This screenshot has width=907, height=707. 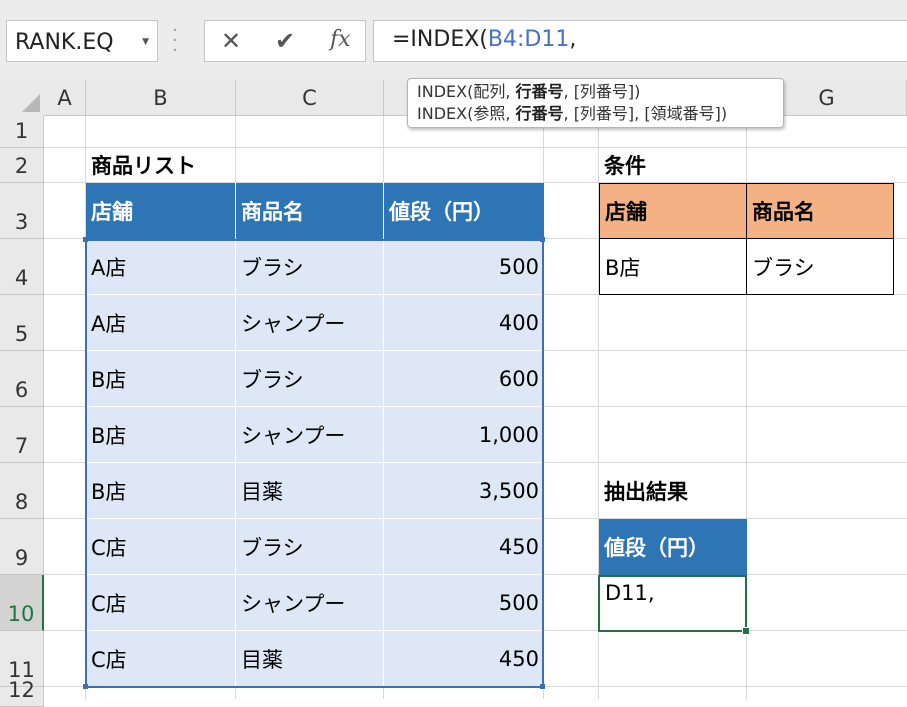 I want to click on row-header-4: 4, so click(x=22, y=267).